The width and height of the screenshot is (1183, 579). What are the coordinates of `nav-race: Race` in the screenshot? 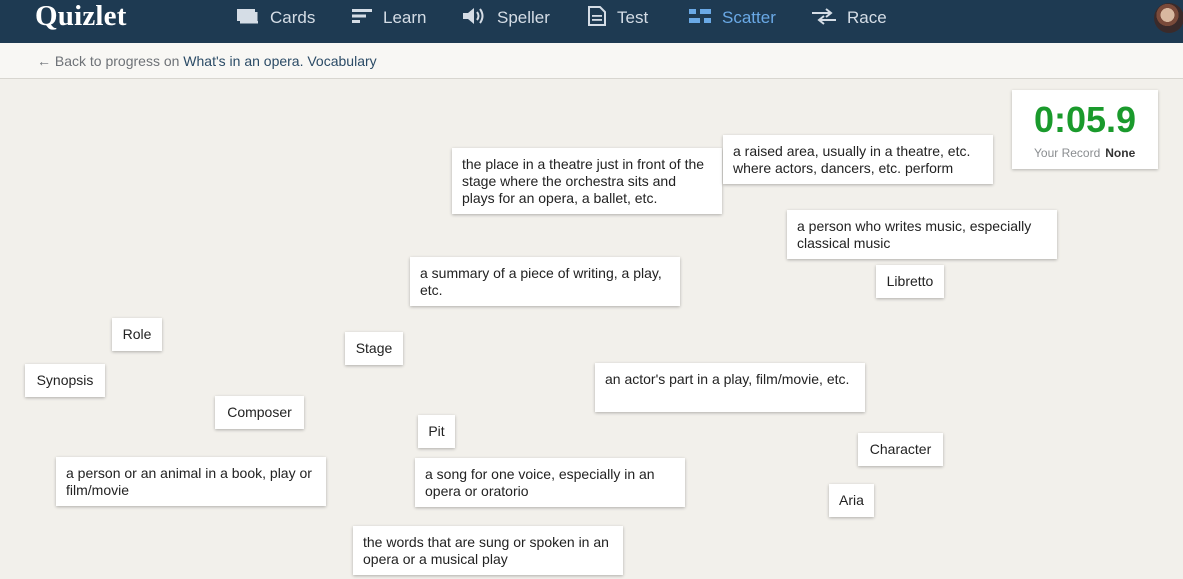 It's located at (849, 18).